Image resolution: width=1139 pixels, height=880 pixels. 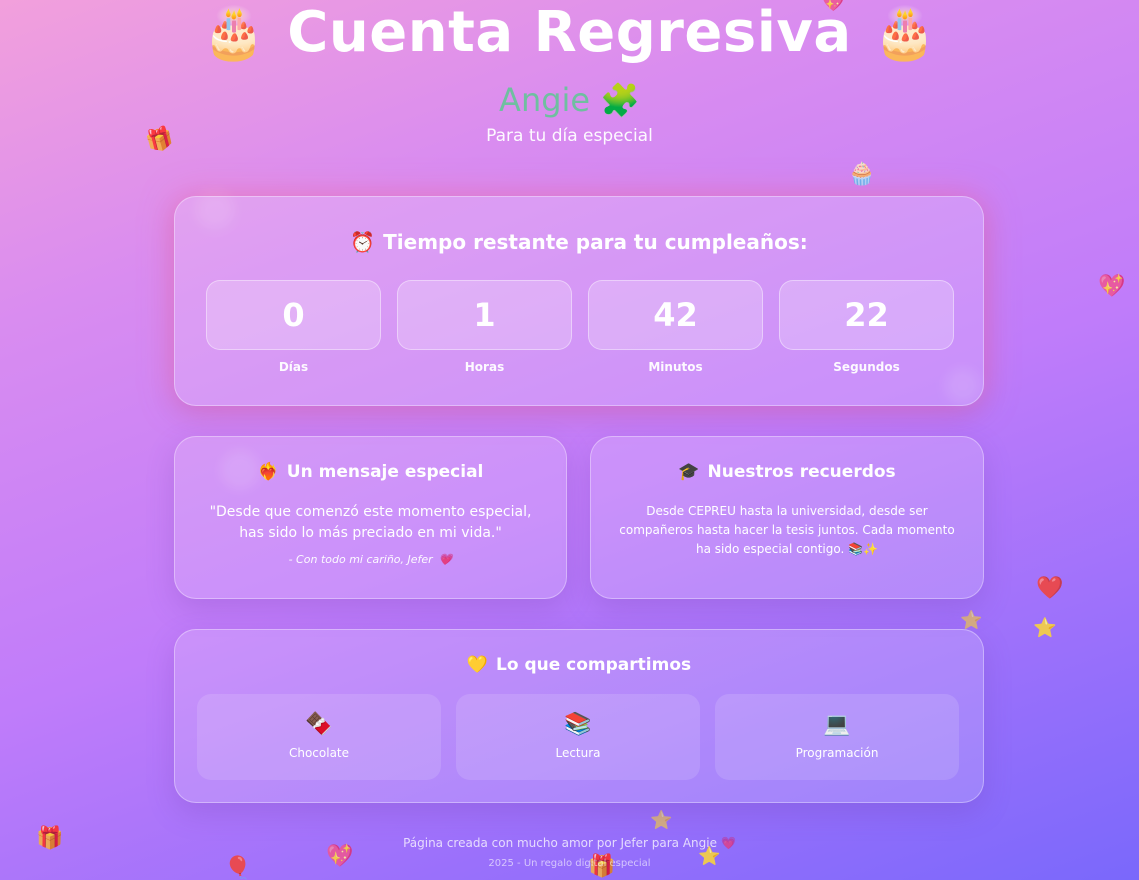 I want to click on heart-sparkle-icon: 💖, so click(x=1112, y=286).